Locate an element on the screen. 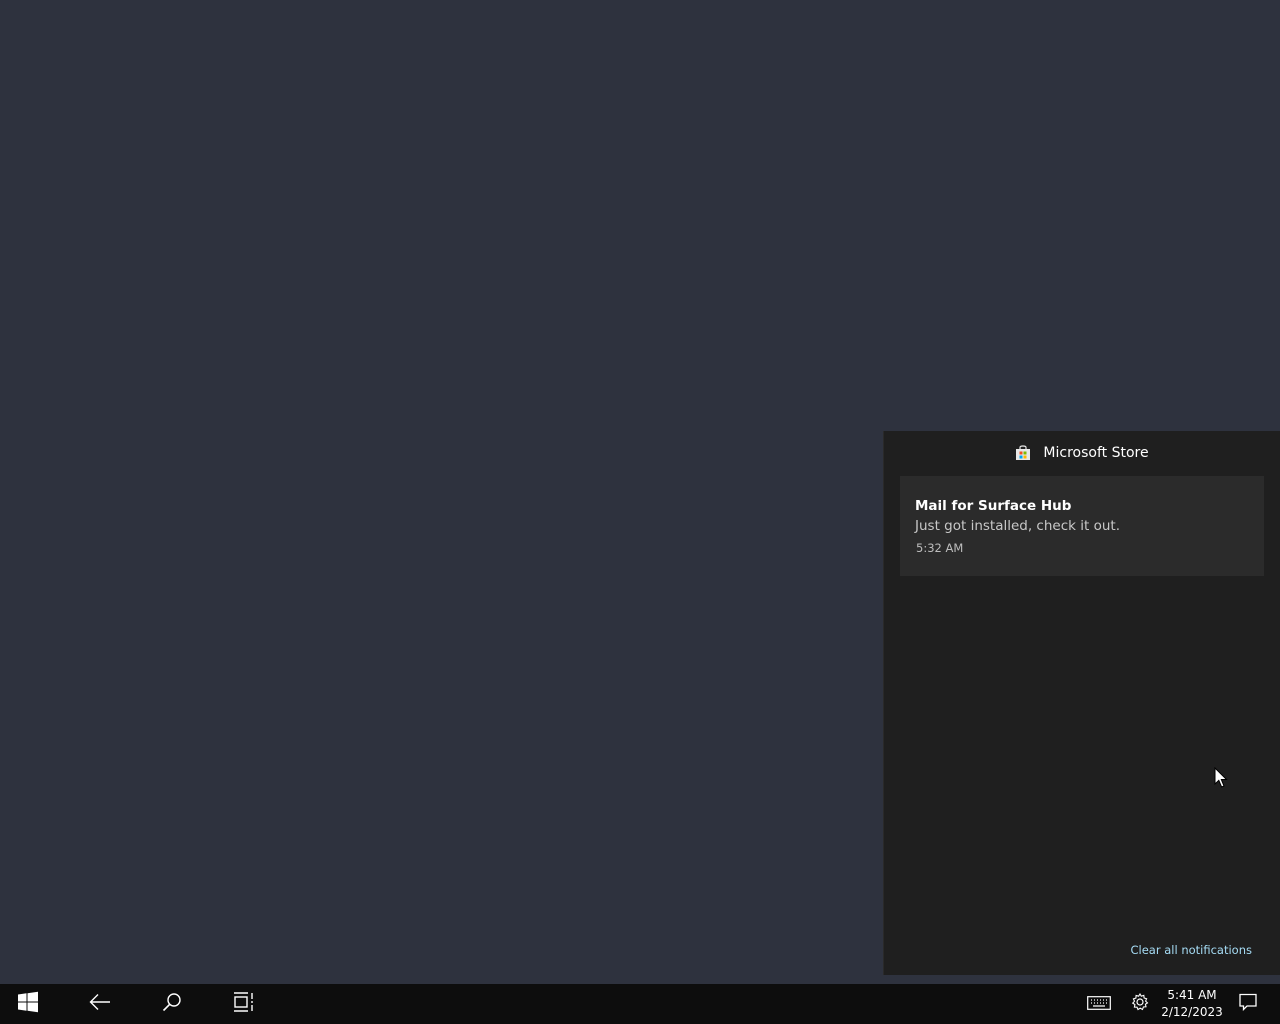  action-center-button is located at coordinates (1248, 1004).